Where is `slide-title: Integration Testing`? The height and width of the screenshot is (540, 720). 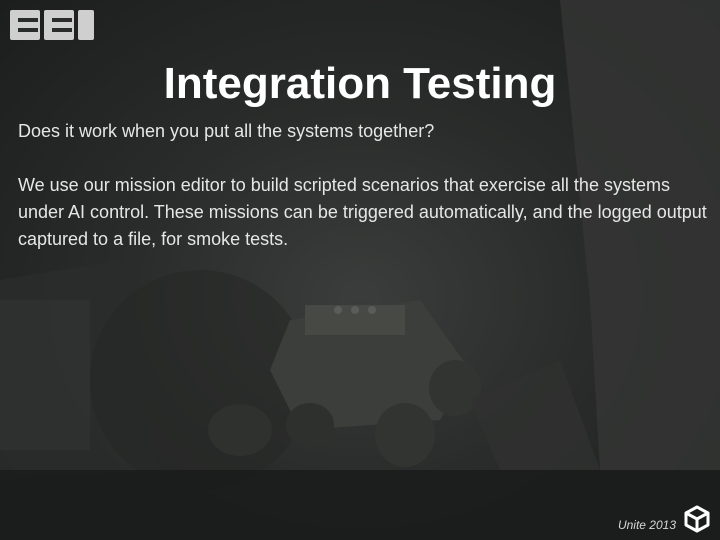
slide-title: Integration Testing is located at coordinates (360, 83).